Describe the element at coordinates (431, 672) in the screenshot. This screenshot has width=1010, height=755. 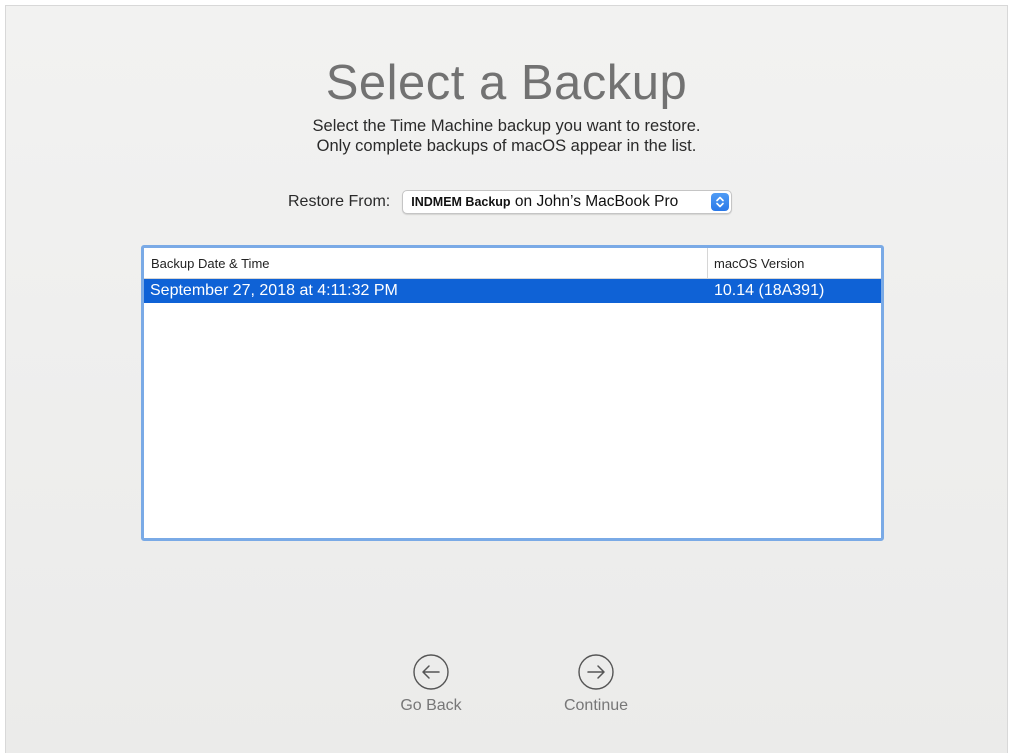
I see `arrow-left-circle-icon` at that location.